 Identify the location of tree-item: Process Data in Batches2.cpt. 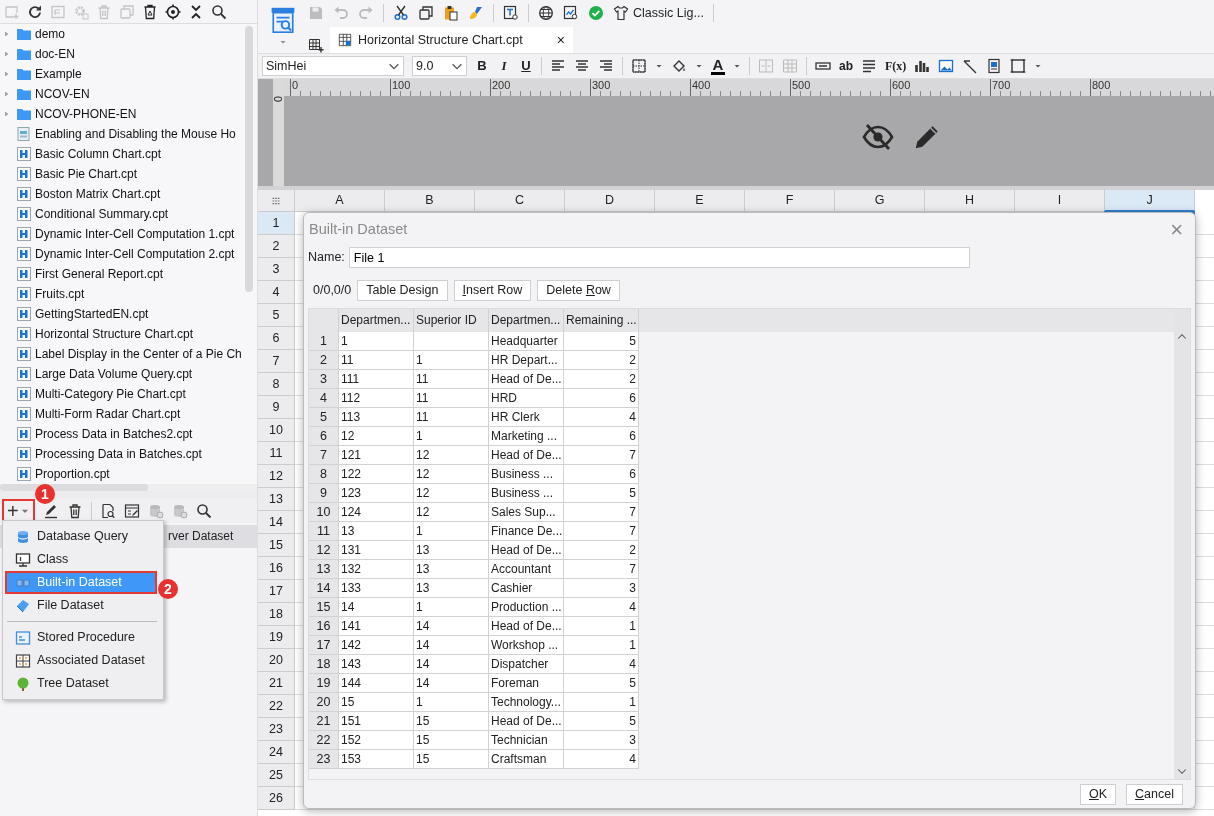
(114, 434).